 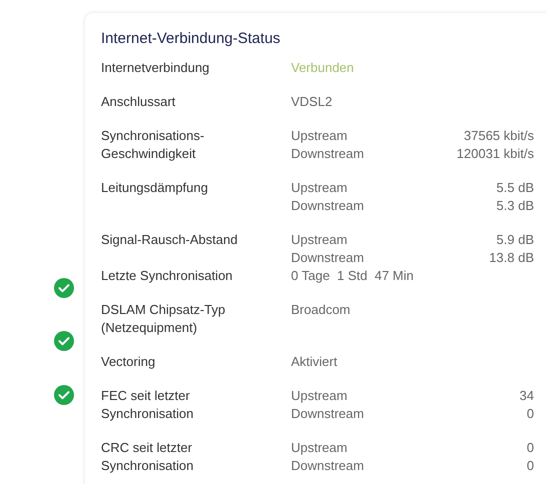 What do you see at coordinates (527, 396) in the screenshot?
I see `field-value: 34` at bounding box center [527, 396].